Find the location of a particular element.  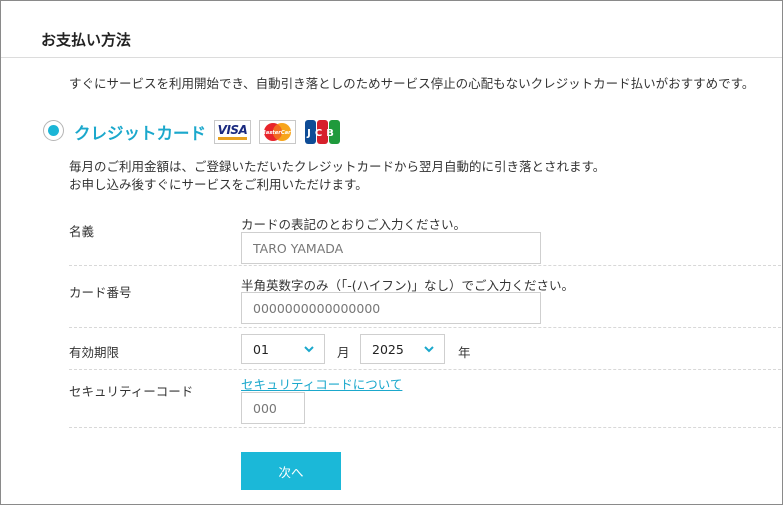

year-unit: 年 is located at coordinates (464, 352).